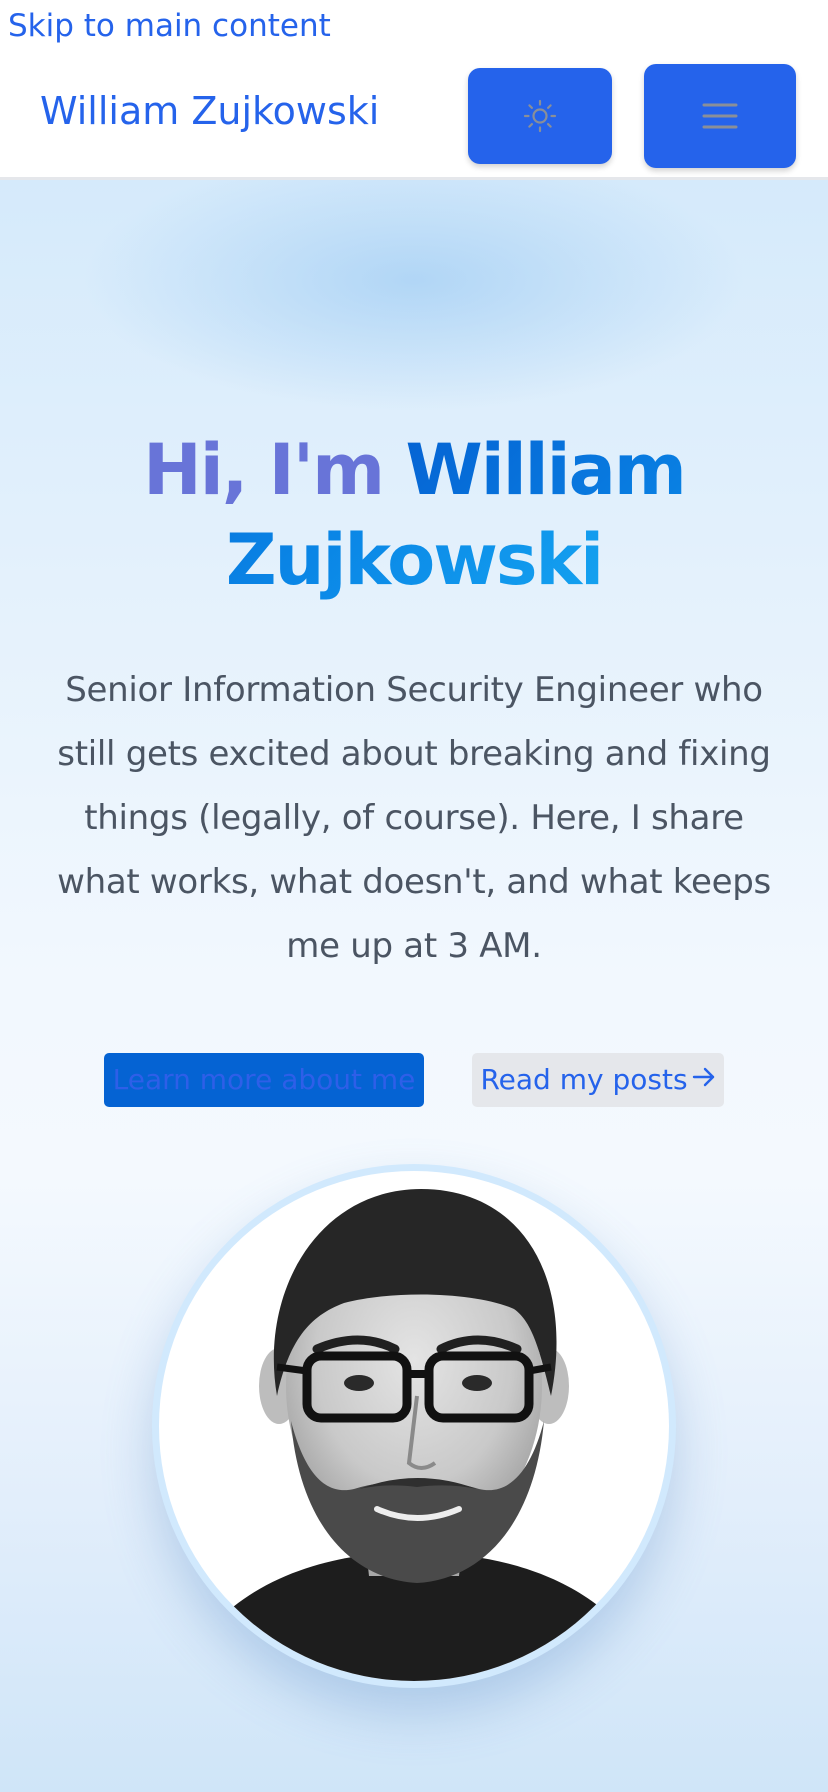  I want to click on menu-button, so click(720, 116).